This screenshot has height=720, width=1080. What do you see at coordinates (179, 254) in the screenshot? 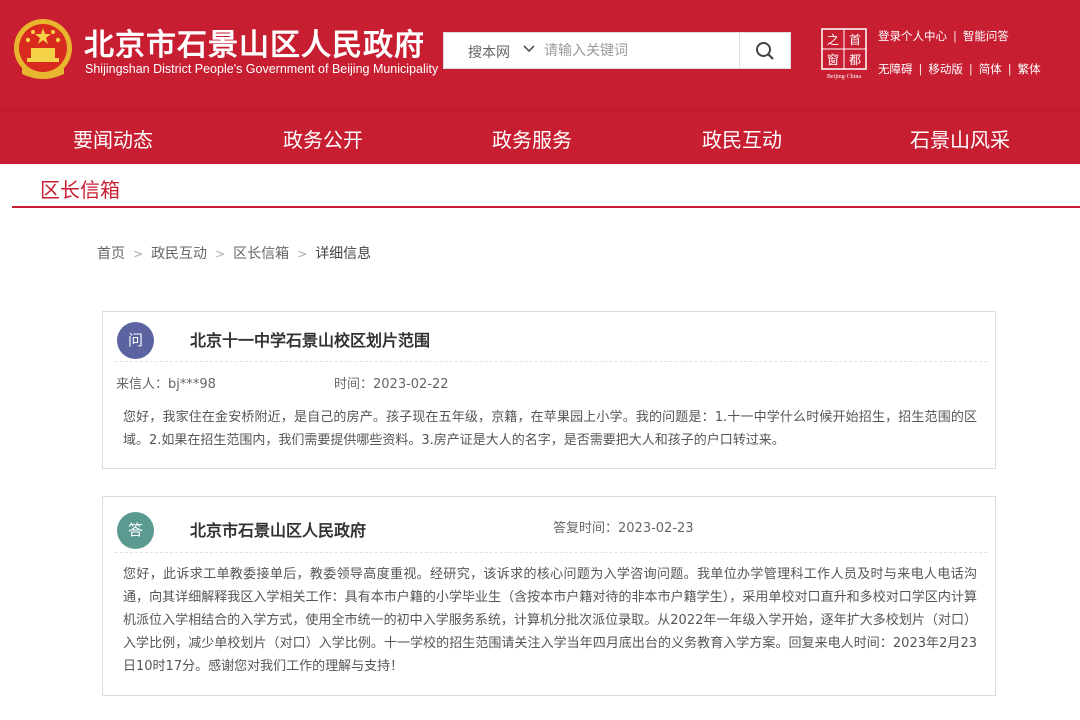
I see `breadcrumb-interaction: 政民互动` at bounding box center [179, 254].